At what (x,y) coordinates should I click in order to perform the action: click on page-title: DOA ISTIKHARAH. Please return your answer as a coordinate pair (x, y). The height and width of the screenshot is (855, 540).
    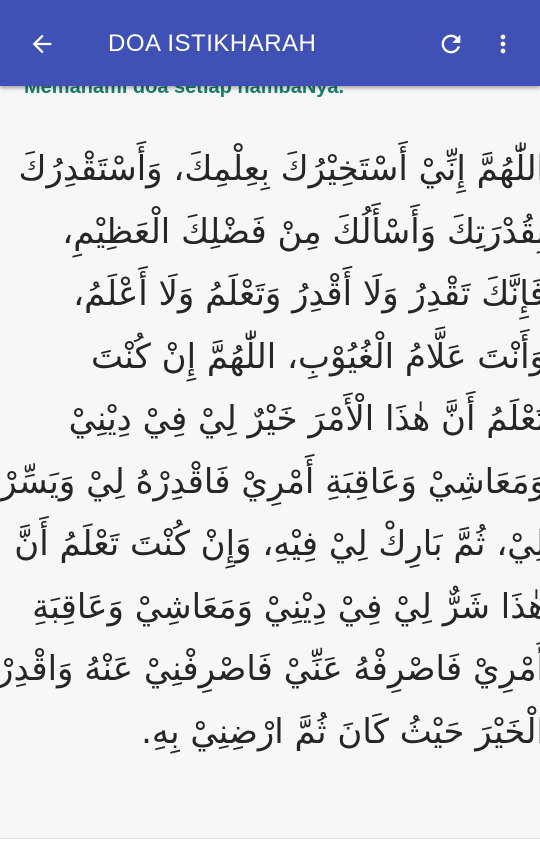
    Looking at the image, I should click on (212, 43).